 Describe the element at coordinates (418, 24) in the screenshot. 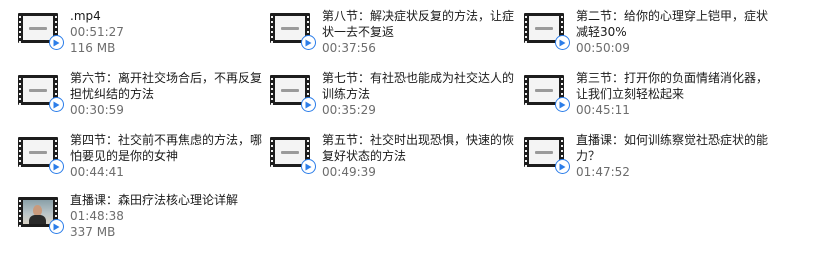

I see `file-name: 第八节：解决症状反复的方法，让症状一去不复返` at that location.